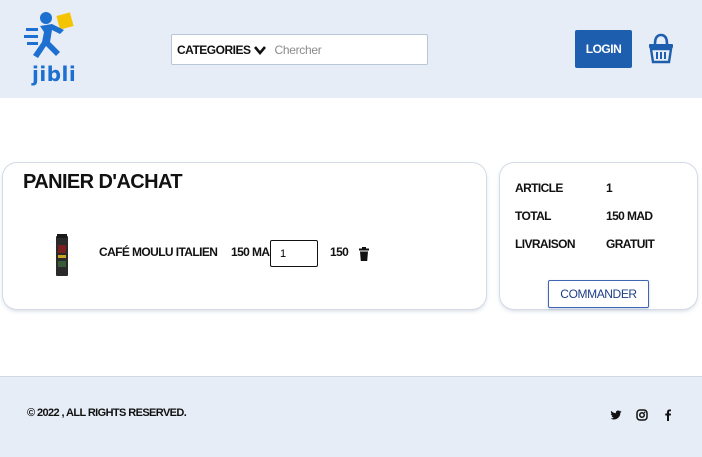 Image resolution: width=702 pixels, height=457 pixels. I want to click on commander-button: COMMANDER, so click(598, 294).